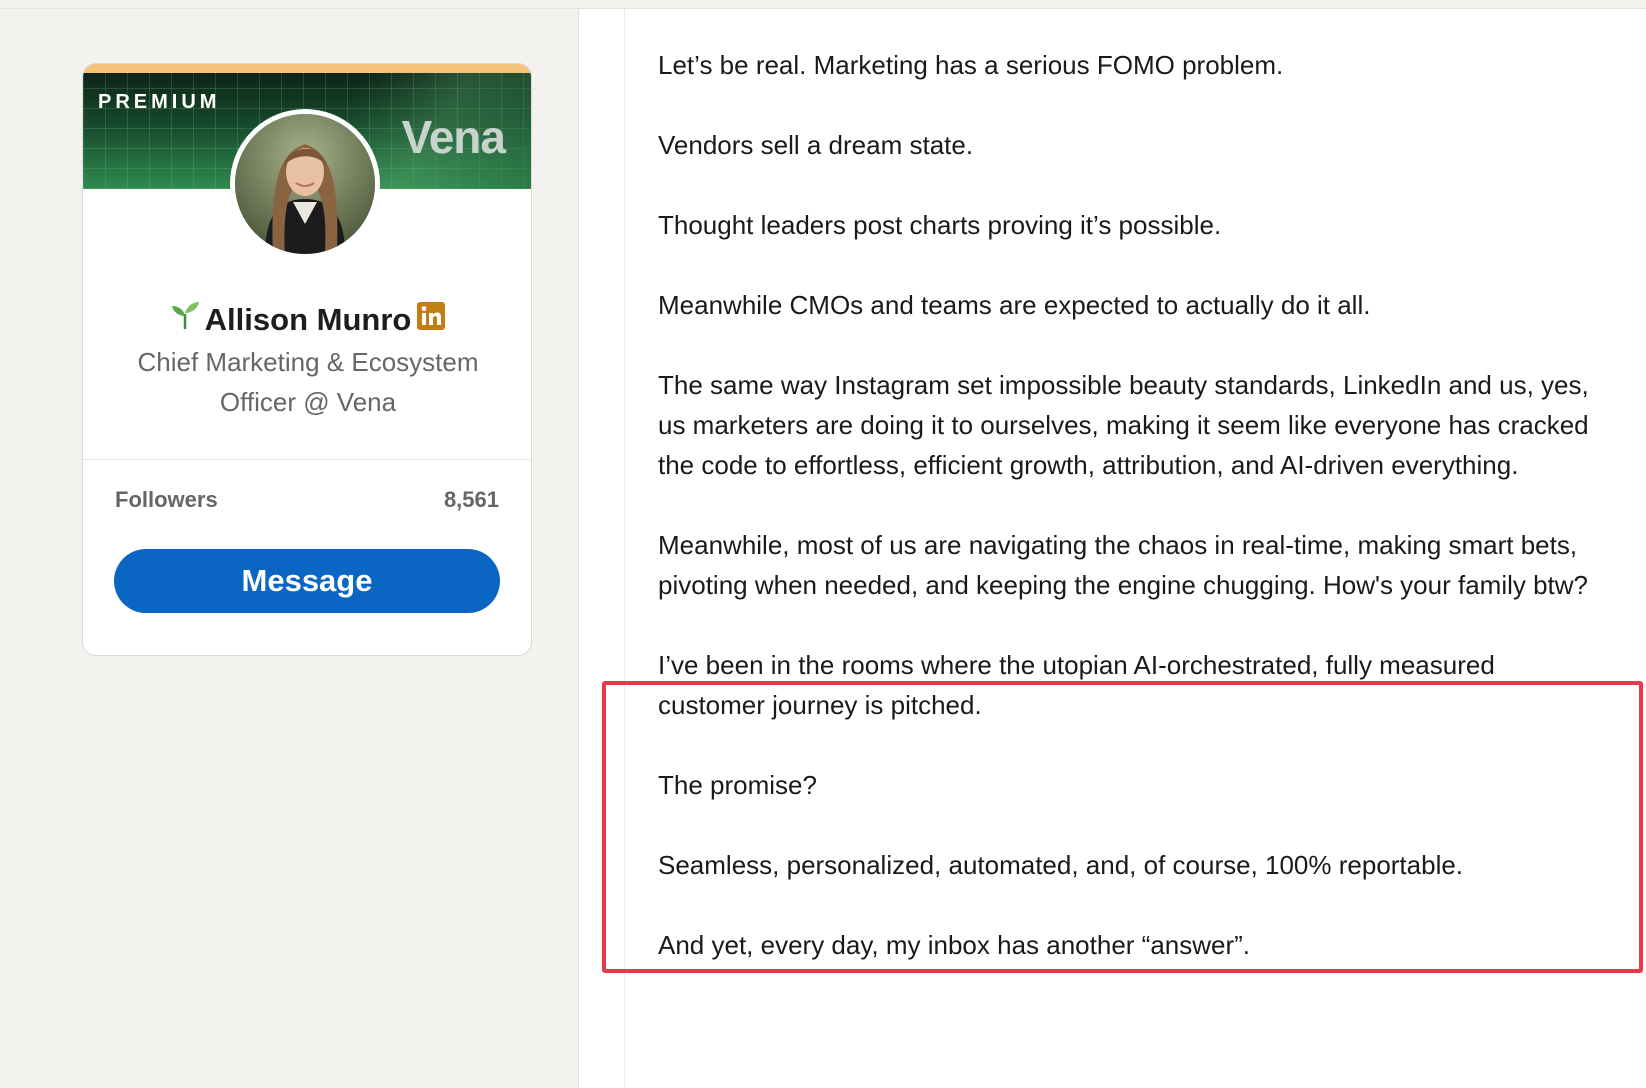  I want to click on profile-name: Allison Munro, so click(308, 319).